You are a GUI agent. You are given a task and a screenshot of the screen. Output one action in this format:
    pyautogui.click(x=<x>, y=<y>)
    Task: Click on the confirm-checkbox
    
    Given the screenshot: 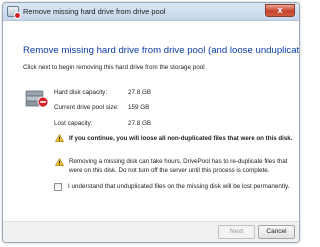 What is the action you would take?
    pyautogui.click(x=58, y=187)
    